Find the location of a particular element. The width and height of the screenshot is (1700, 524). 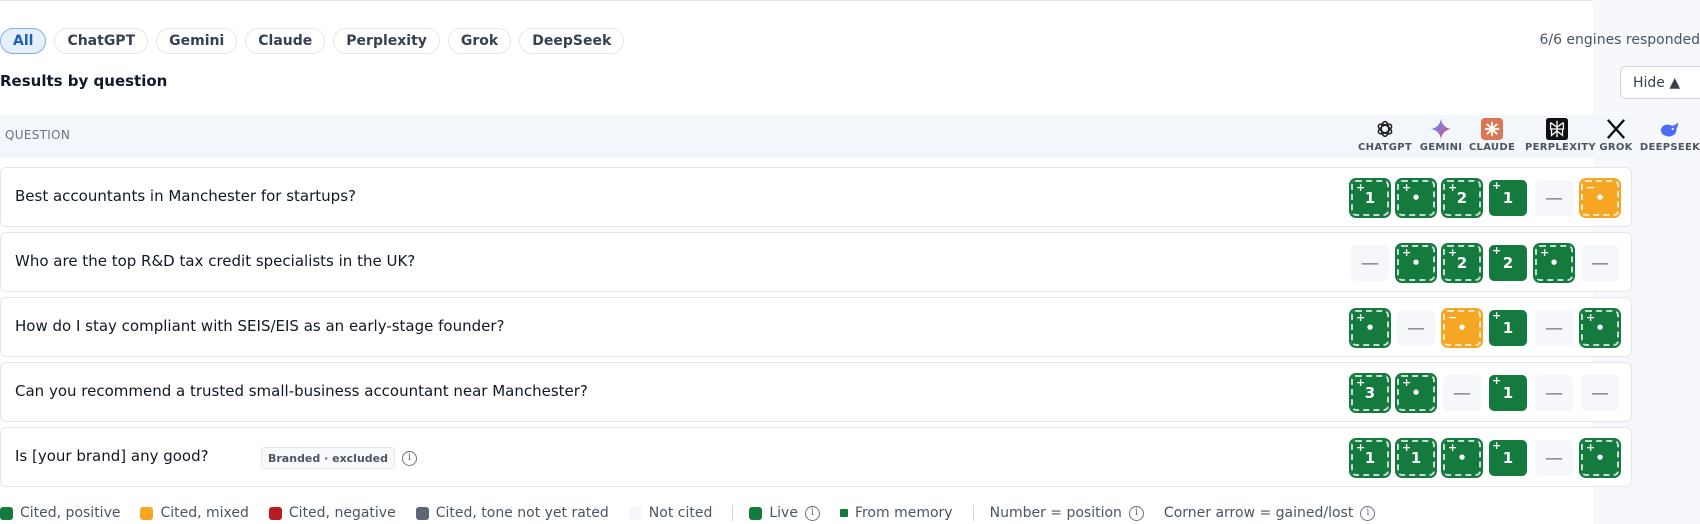

branded-excluded-badge: Branded · excluded is located at coordinates (328, 458).